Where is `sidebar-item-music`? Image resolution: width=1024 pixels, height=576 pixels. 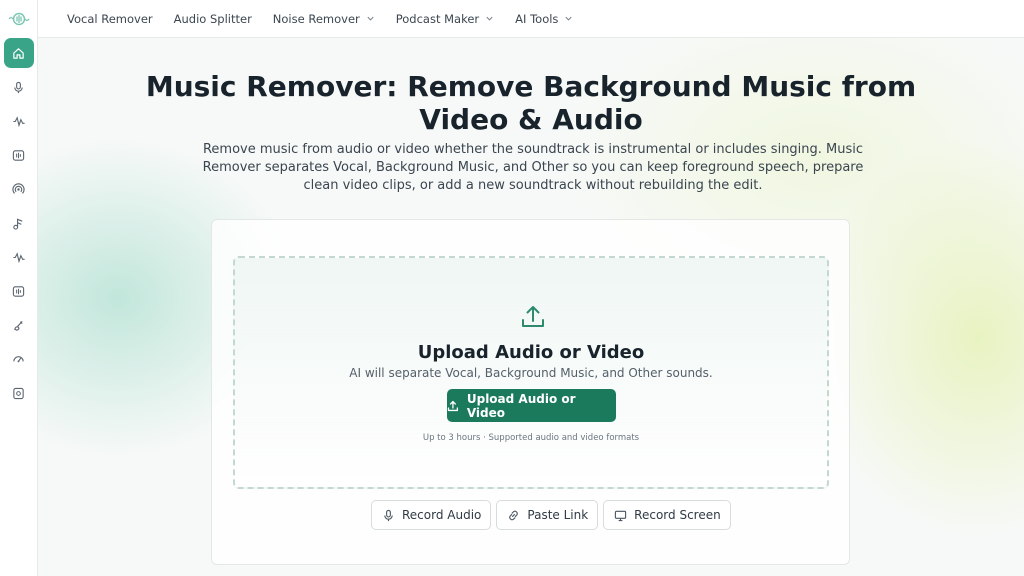 sidebar-item-music is located at coordinates (19, 223).